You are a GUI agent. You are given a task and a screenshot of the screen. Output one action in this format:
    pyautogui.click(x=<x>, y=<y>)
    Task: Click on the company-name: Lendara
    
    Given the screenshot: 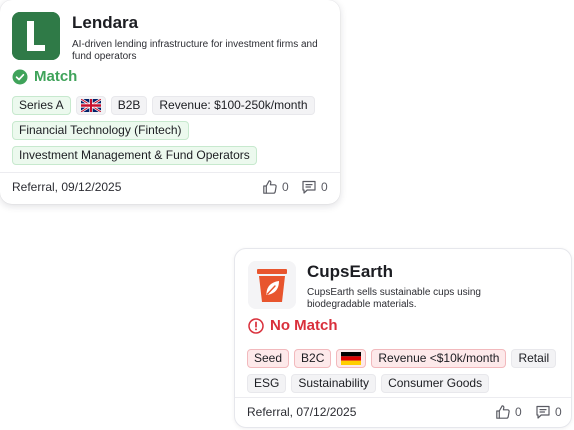 What is the action you would take?
    pyautogui.click(x=105, y=23)
    